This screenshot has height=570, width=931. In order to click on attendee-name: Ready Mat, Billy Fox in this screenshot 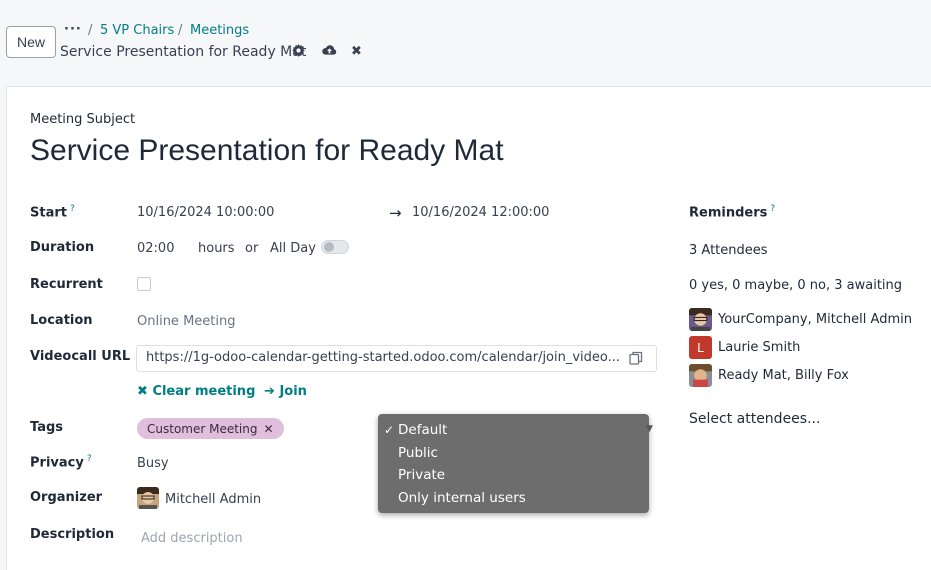, I will do `click(783, 375)`.